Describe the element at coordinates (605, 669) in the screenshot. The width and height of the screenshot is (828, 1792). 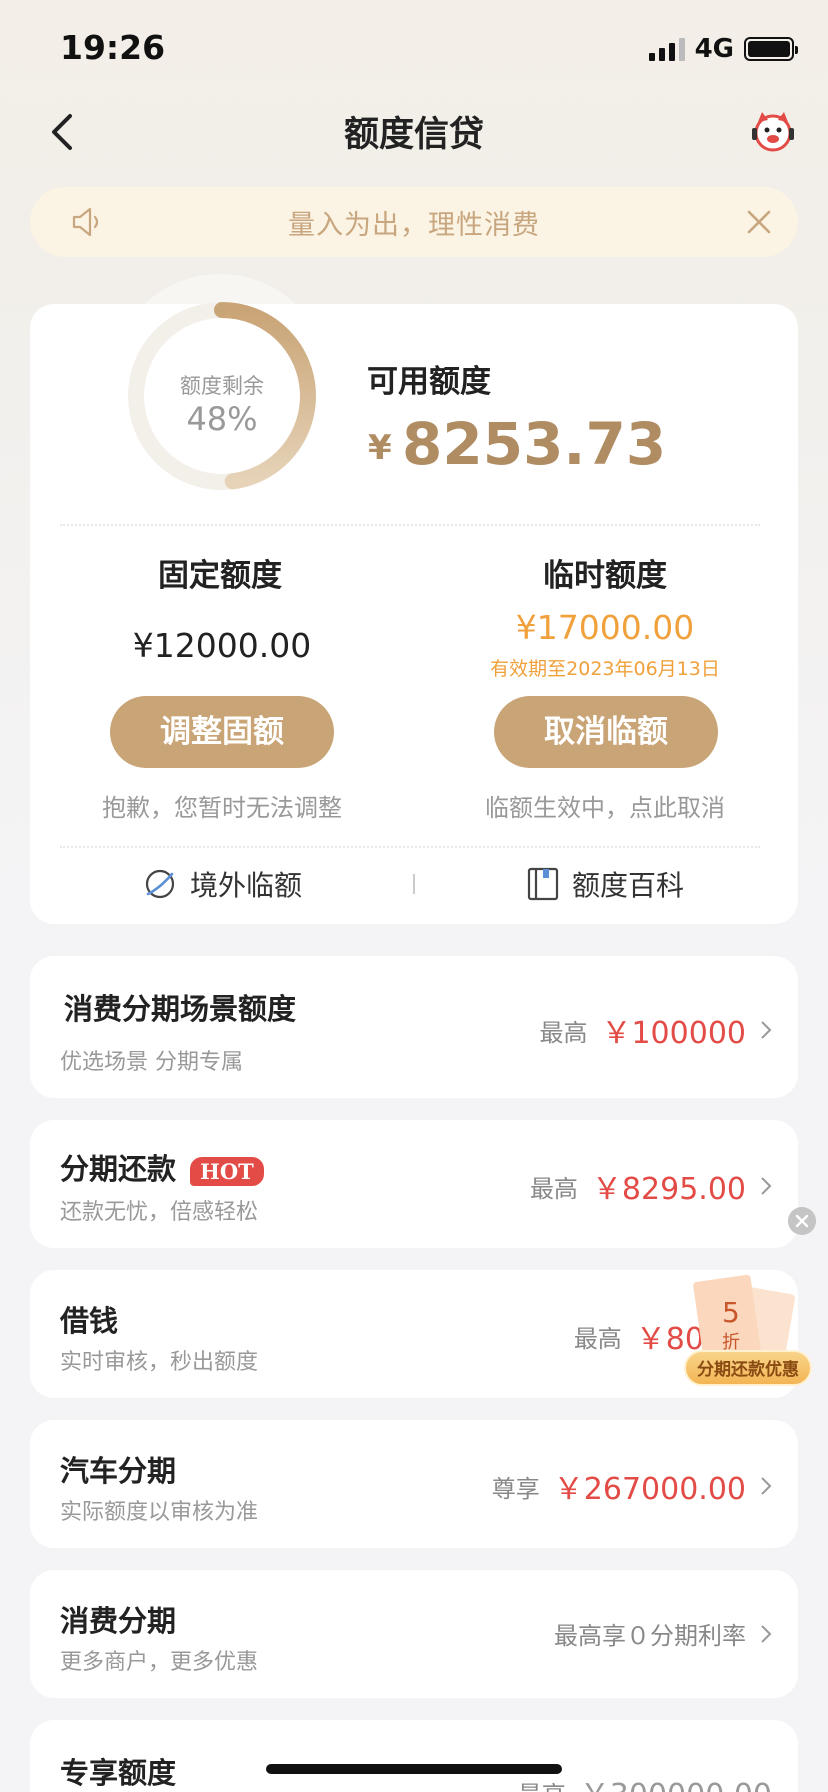
I see `temporary-quota-expiry: 有效期至2023年06月13日` at that location.